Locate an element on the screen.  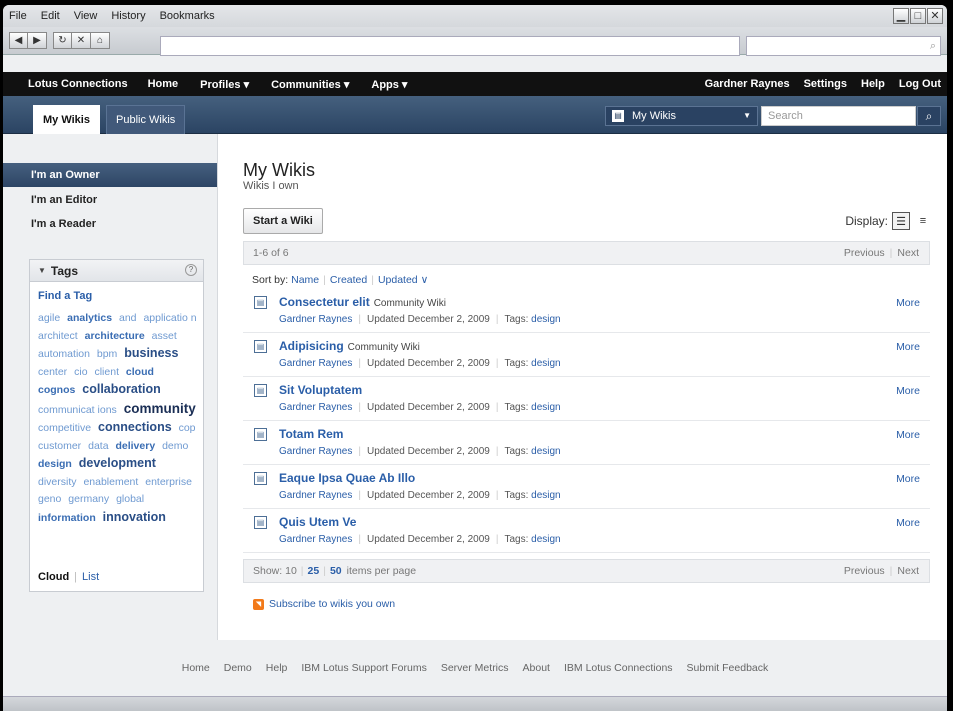
tag-link: bpm is located at coordinates (107, 354).